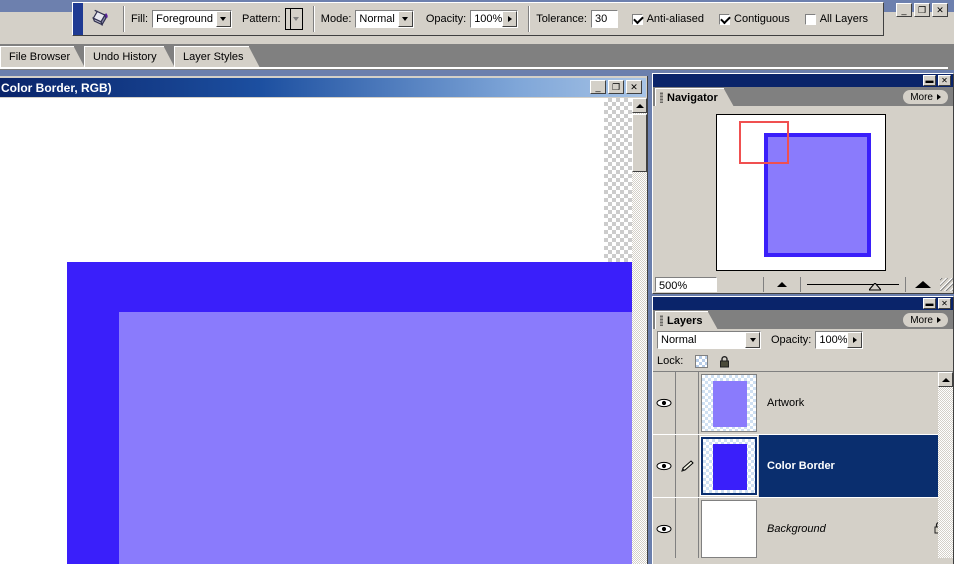 The width and height of the screenshot is (954, 564). What do you see at coordinates (686, 284) in the screenshot?
I see `zoom-level-input: 500%` at bounding box center [686, 284].